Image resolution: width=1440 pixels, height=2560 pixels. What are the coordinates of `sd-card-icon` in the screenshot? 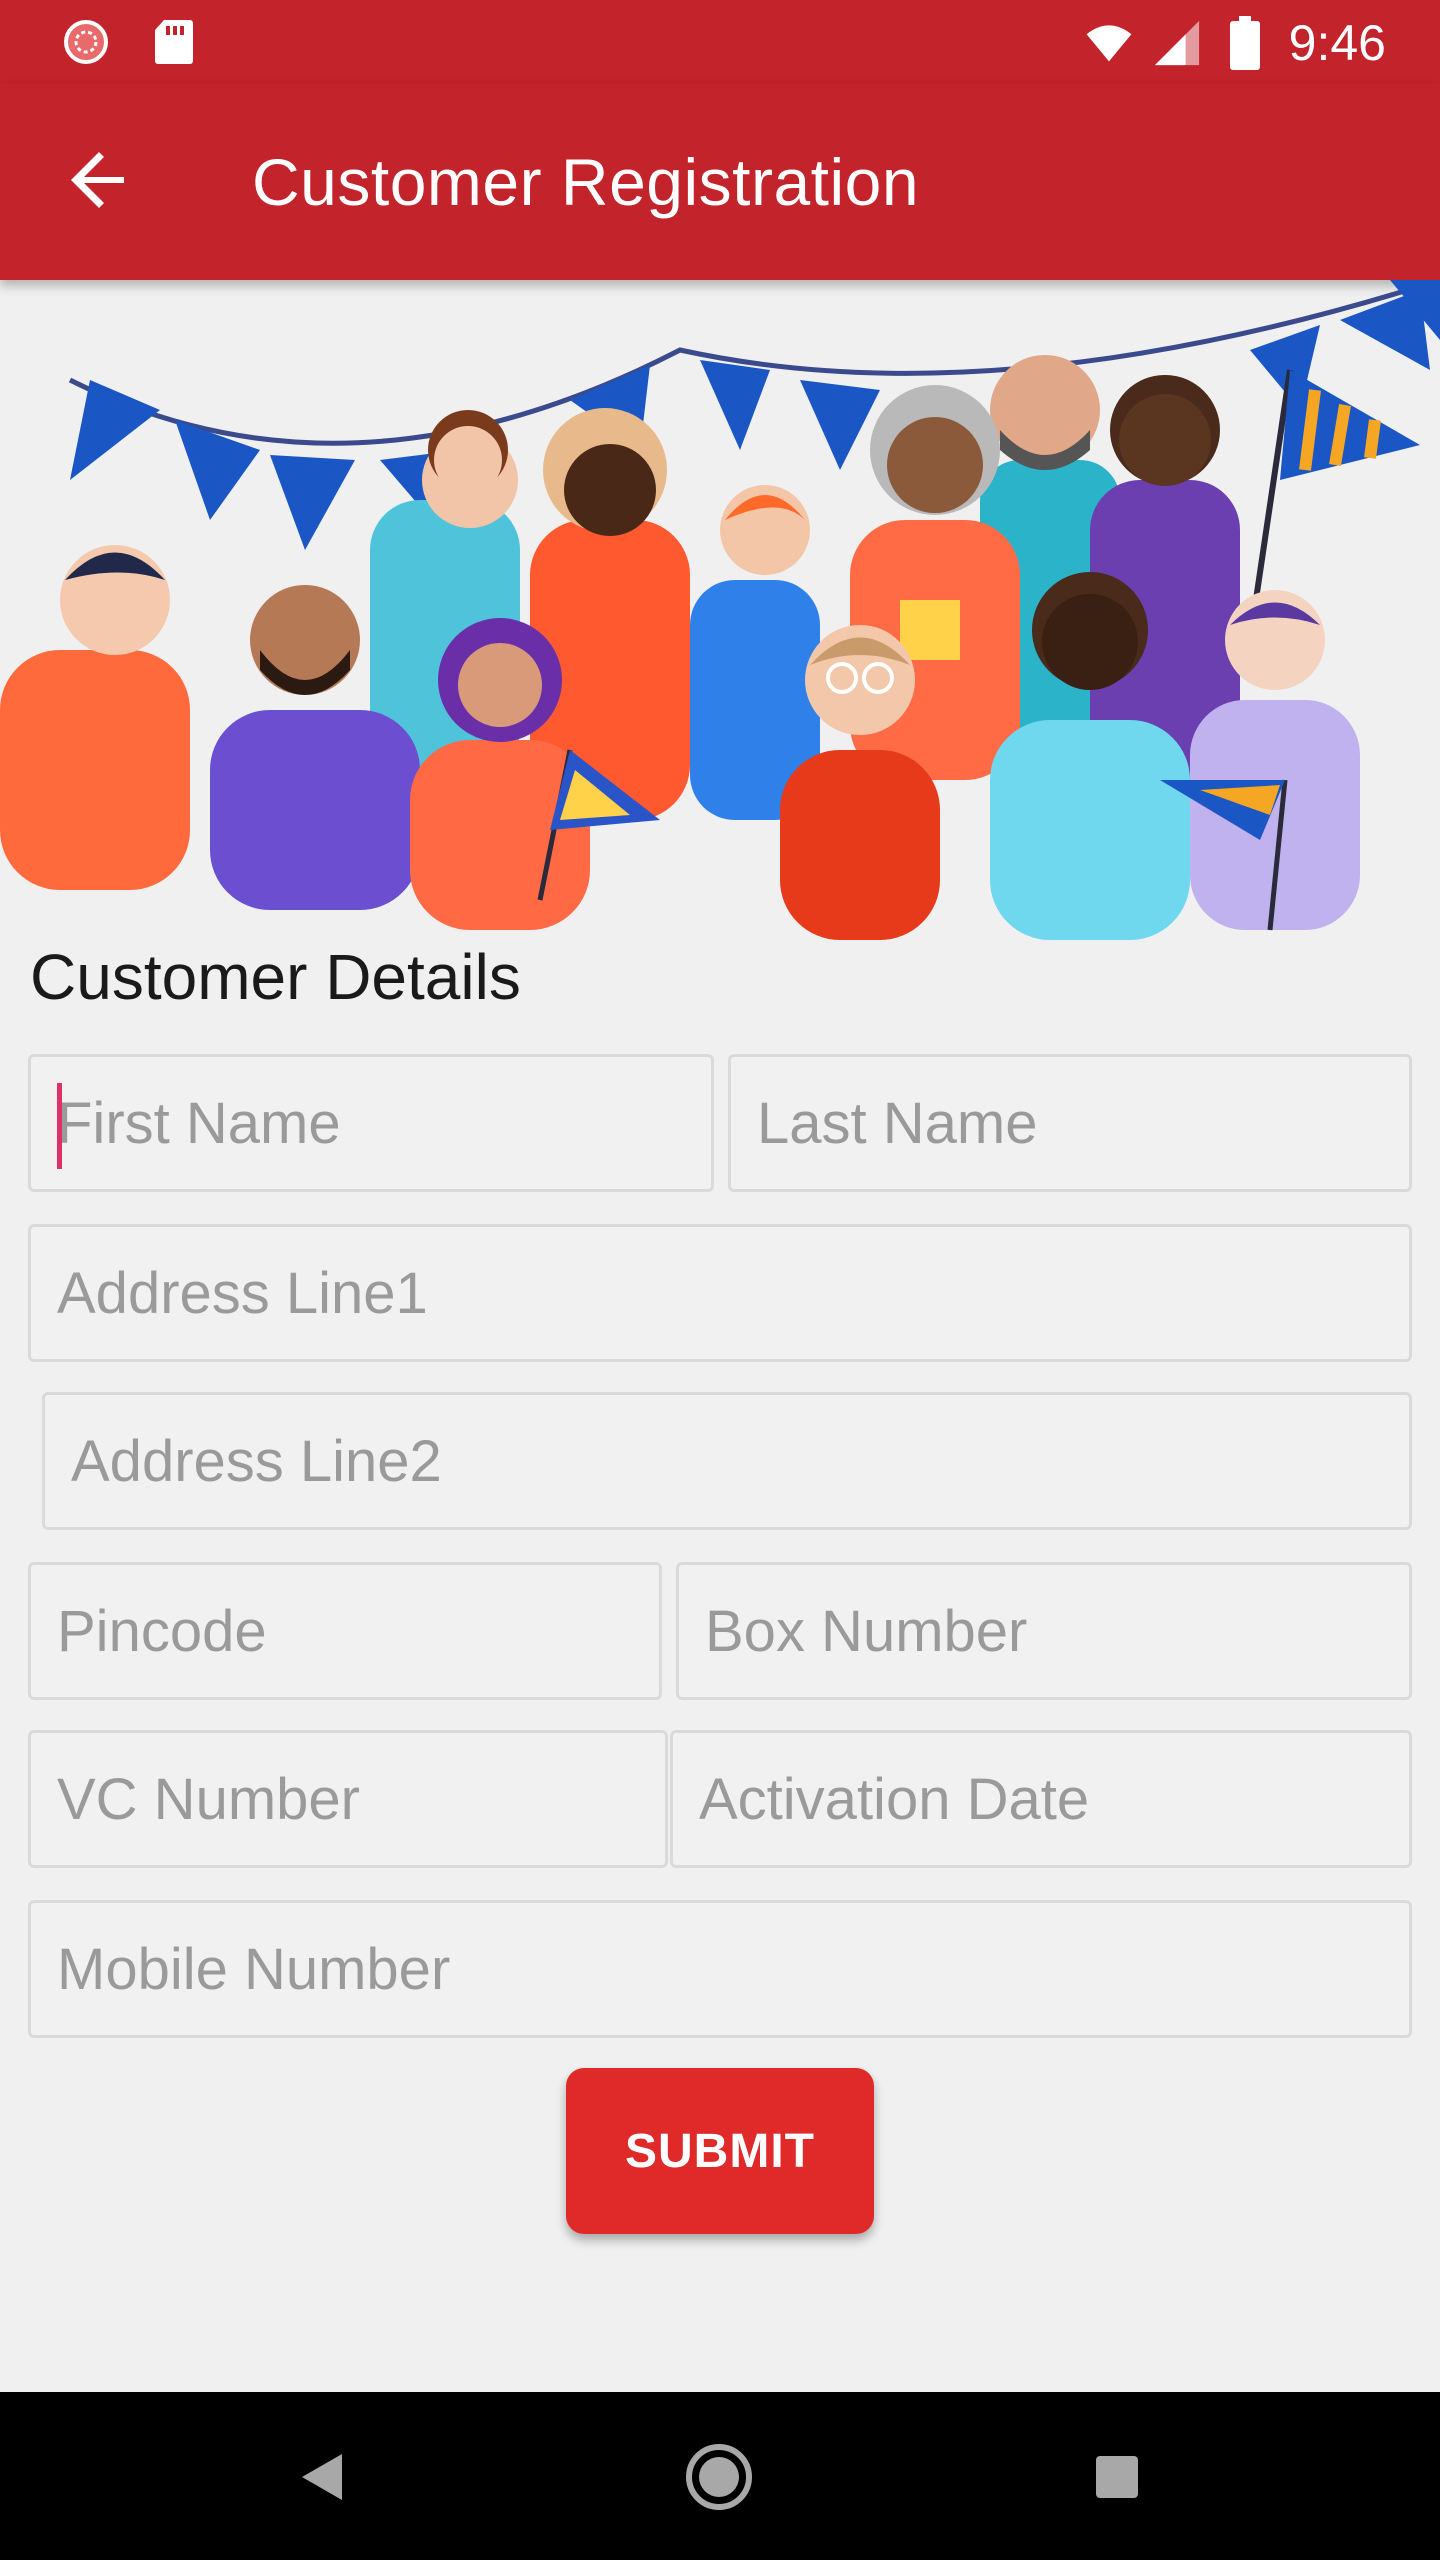 It's located at (174, 42).